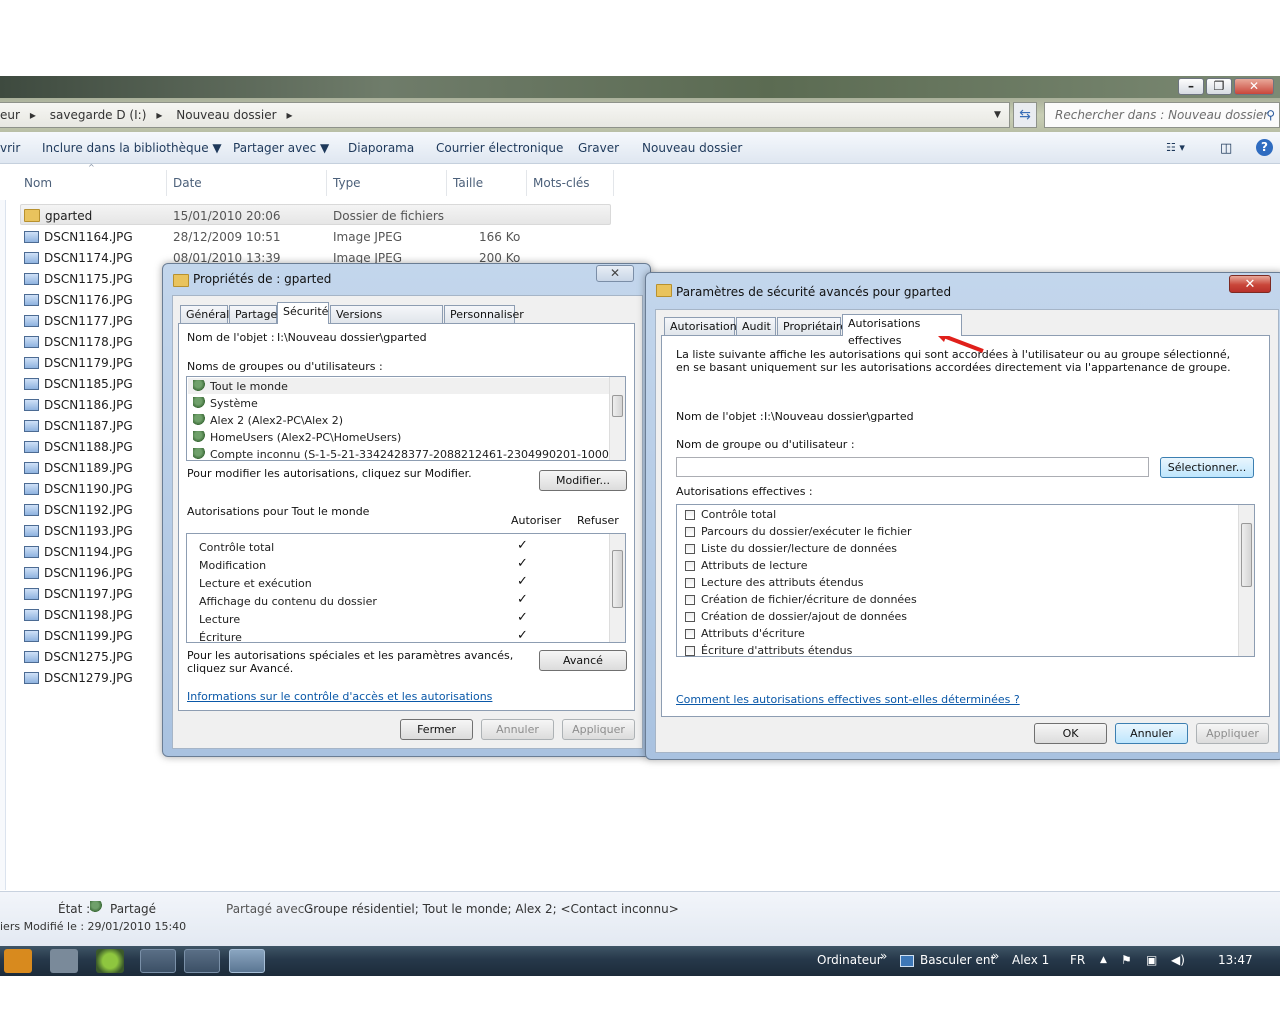 Image resolution: width=1280 pixels, height=1024 pixels. What do you see at coordinates (849, 960) in the screenshot?
I see `toolbar-computer: Ordinateur` at bounding box center [849, 960].